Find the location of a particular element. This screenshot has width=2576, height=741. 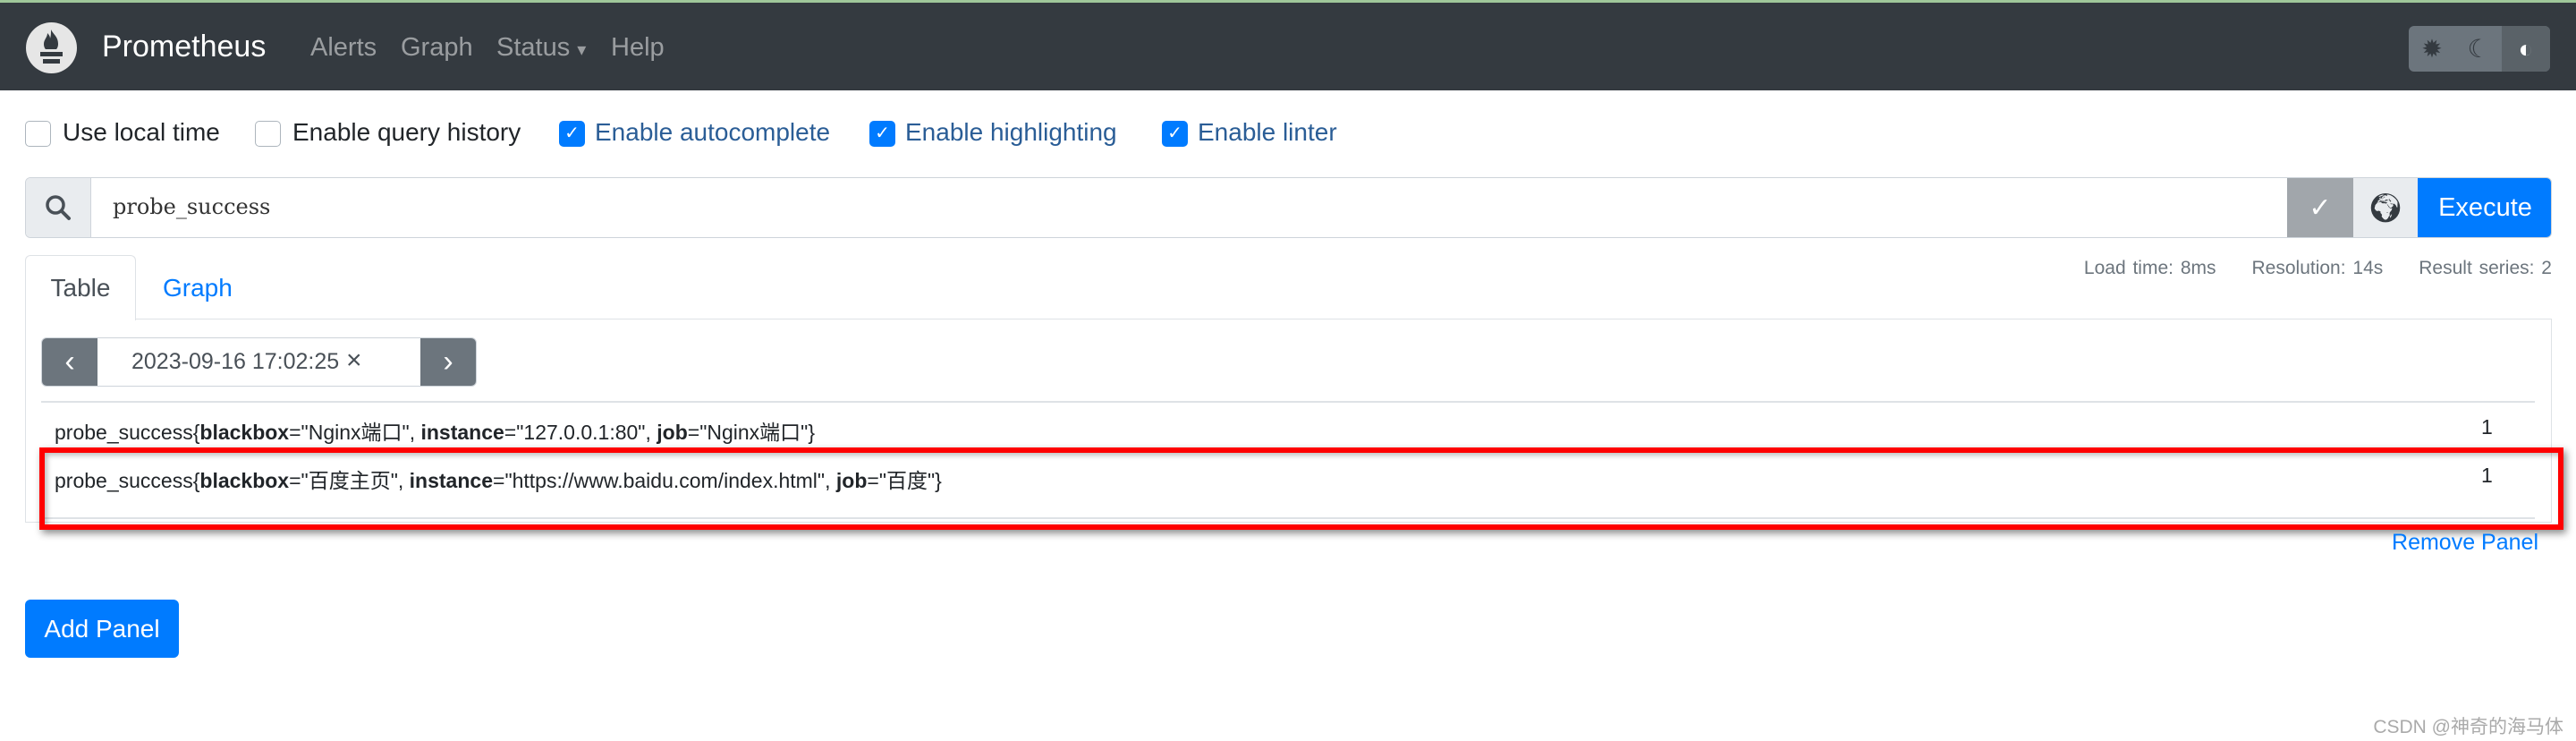

theme-toggle: ✹ ☾ ◐ is located at coordinates (2479, 49).